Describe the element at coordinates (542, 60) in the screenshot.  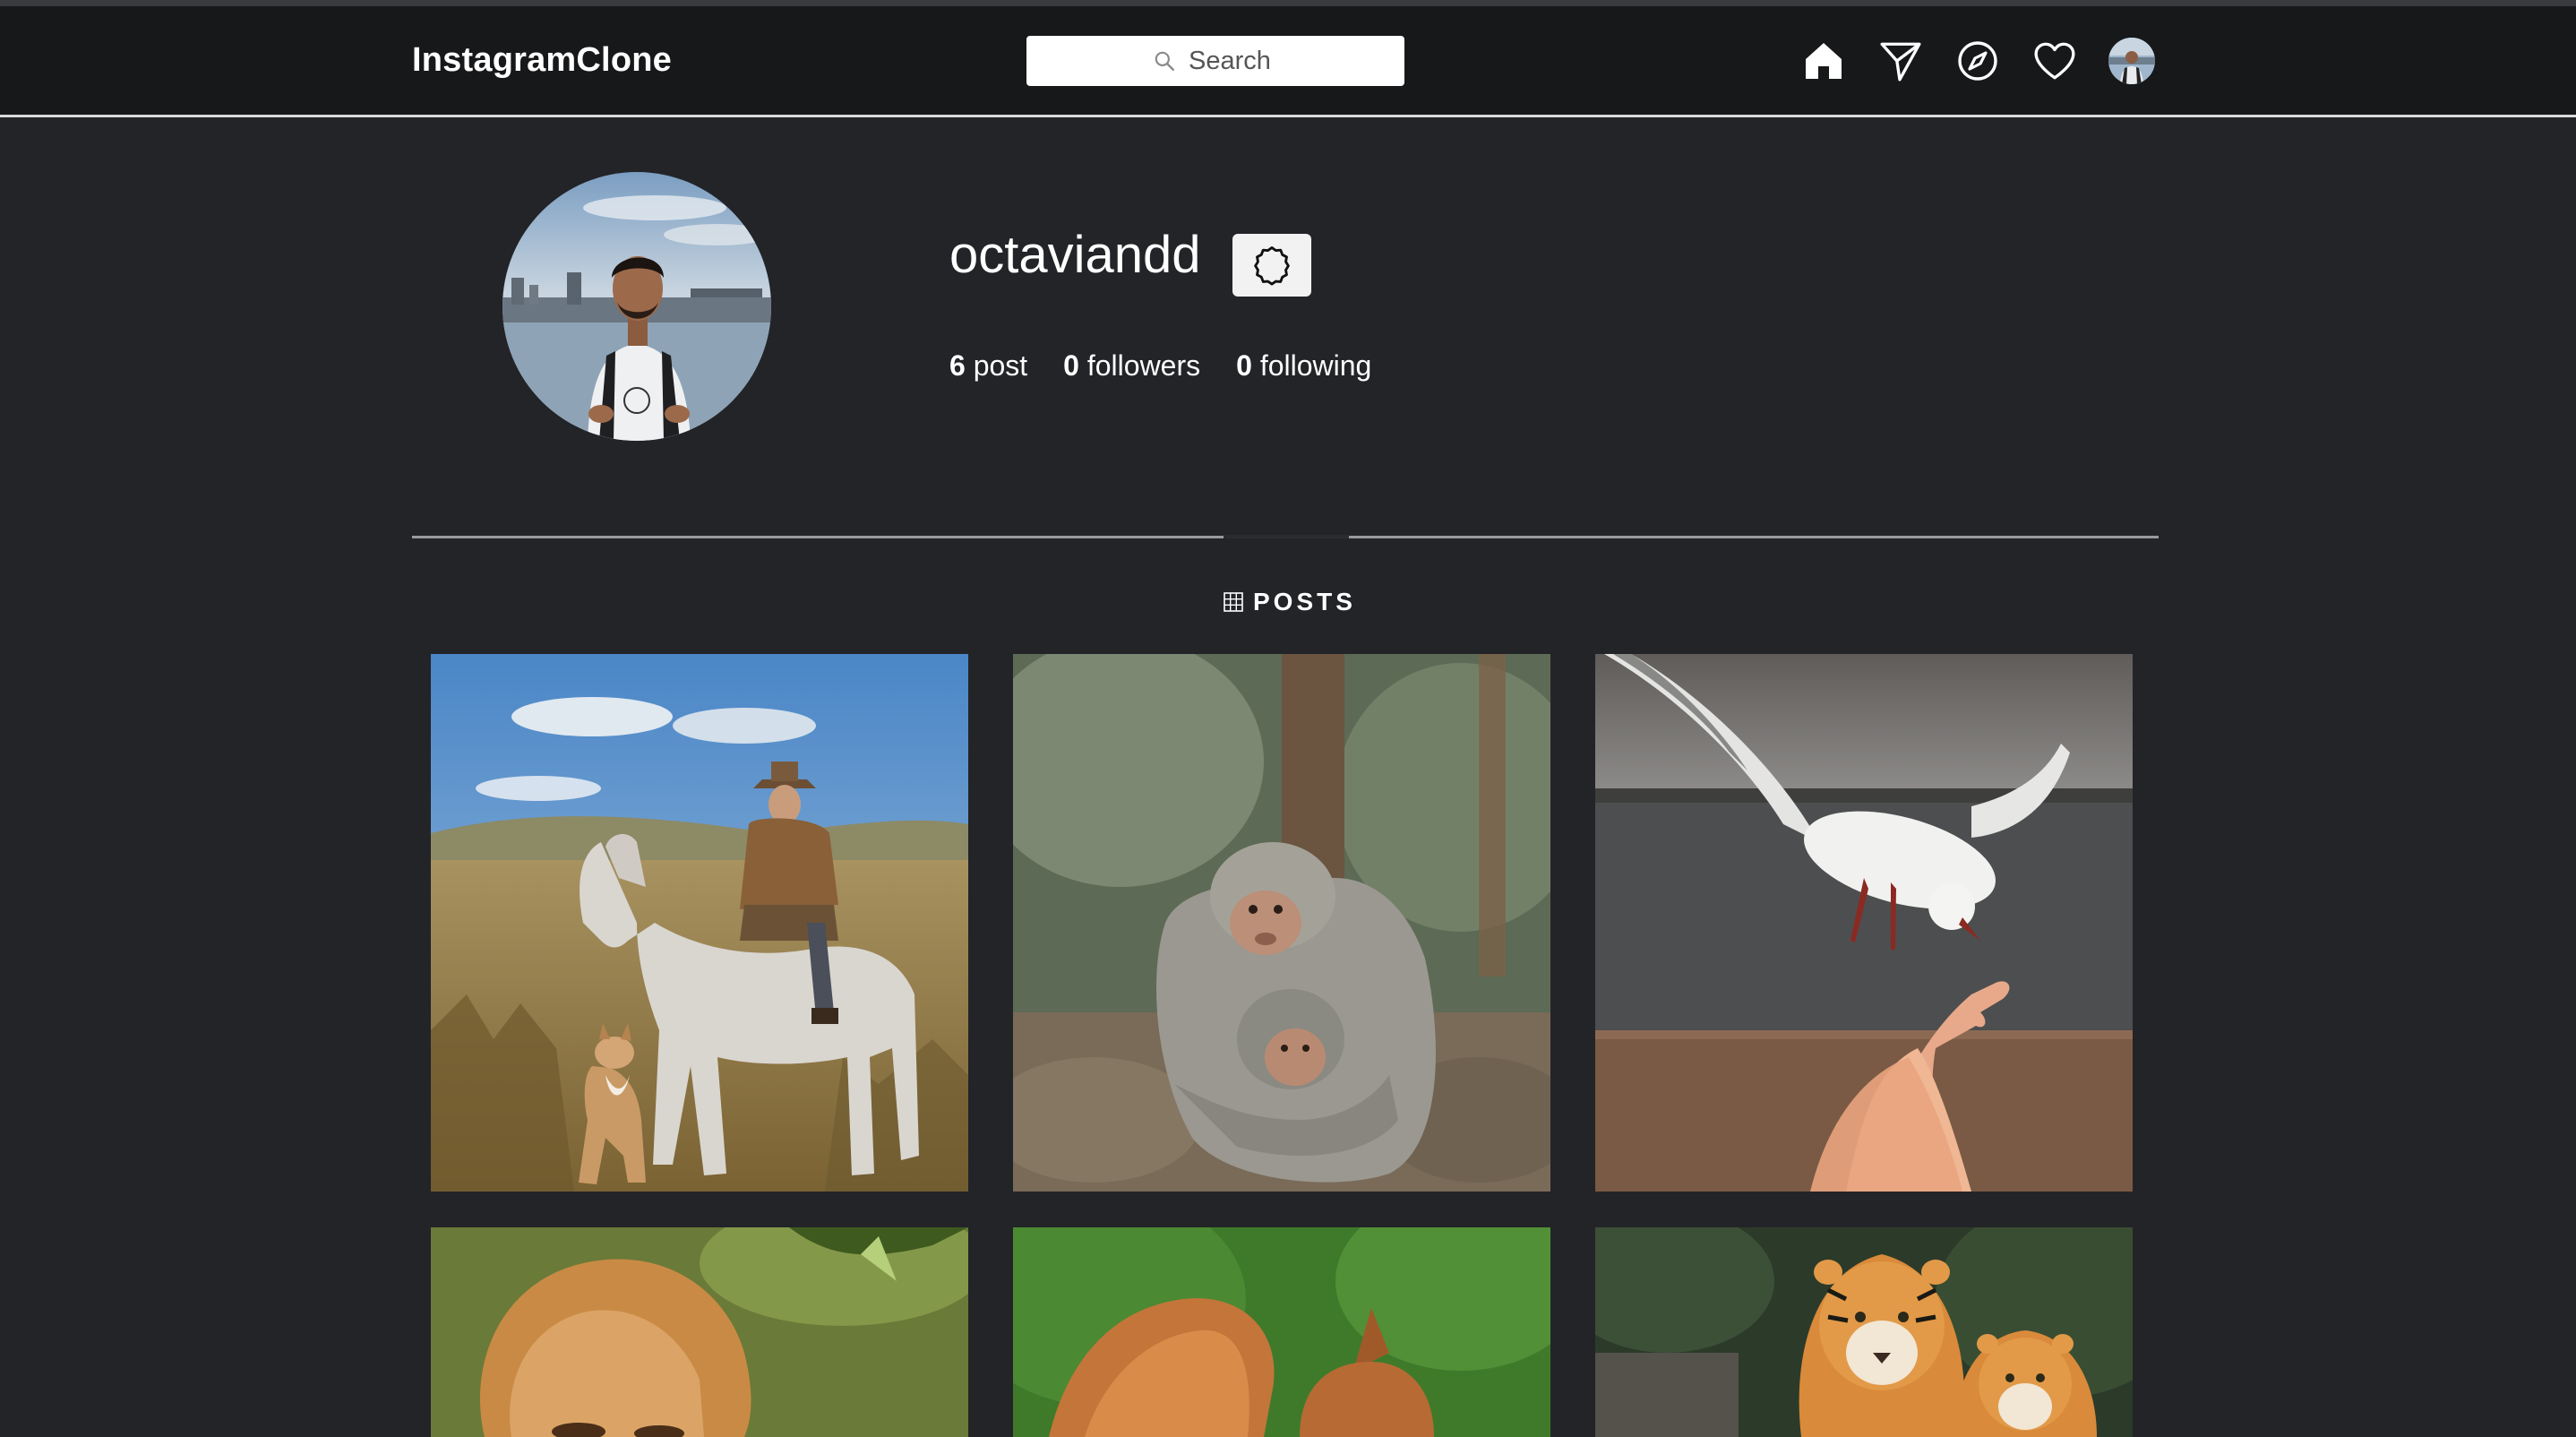
I see `brand-logo: InstagramClone` at that location.